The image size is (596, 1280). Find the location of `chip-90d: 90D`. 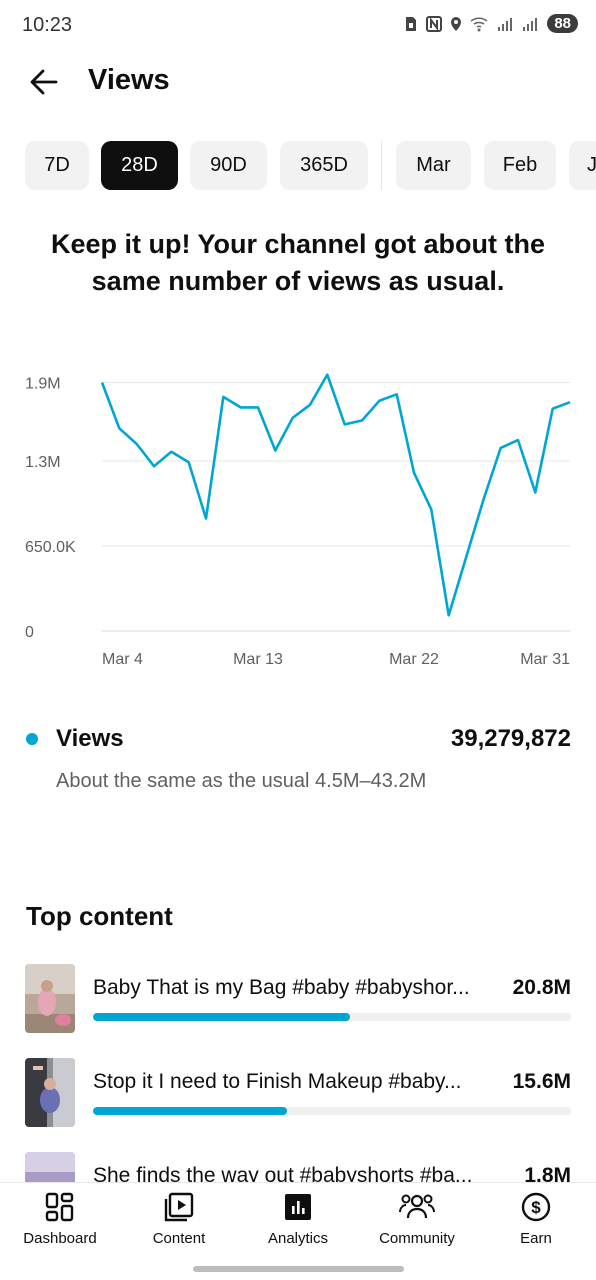

chip-90d: 90D is located at coordinates (228, 165).